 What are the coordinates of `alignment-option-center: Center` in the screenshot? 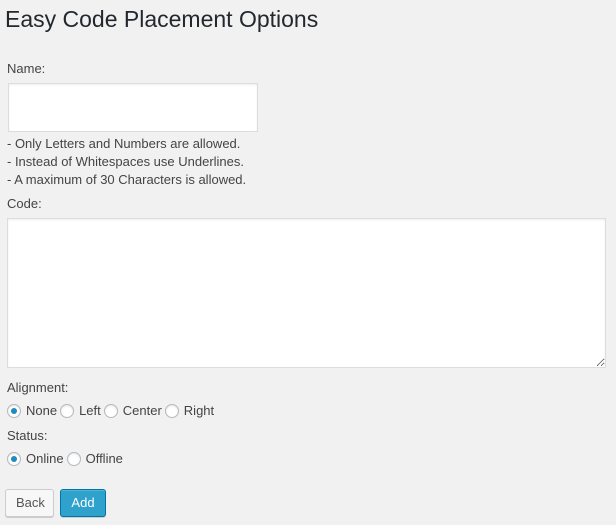 It's located at (134, 411).